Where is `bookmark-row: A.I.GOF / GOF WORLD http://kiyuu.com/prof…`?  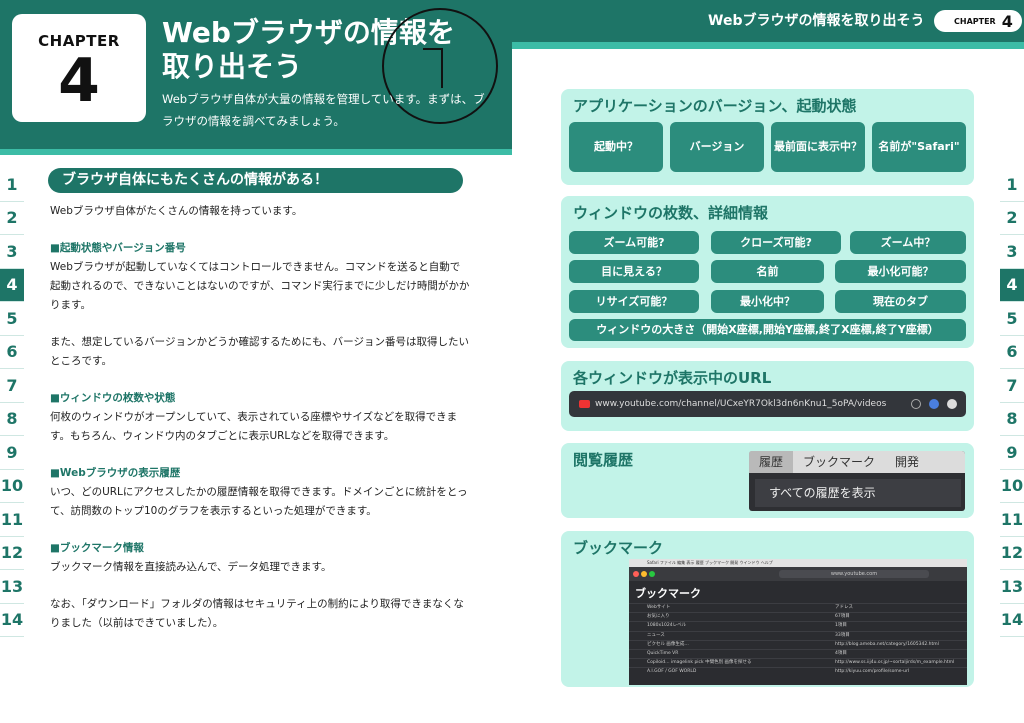
bookmark-row: A.I.GOF / GOF WORLD http://kiyuu.com/prof… is located at coordinates (798, 671).